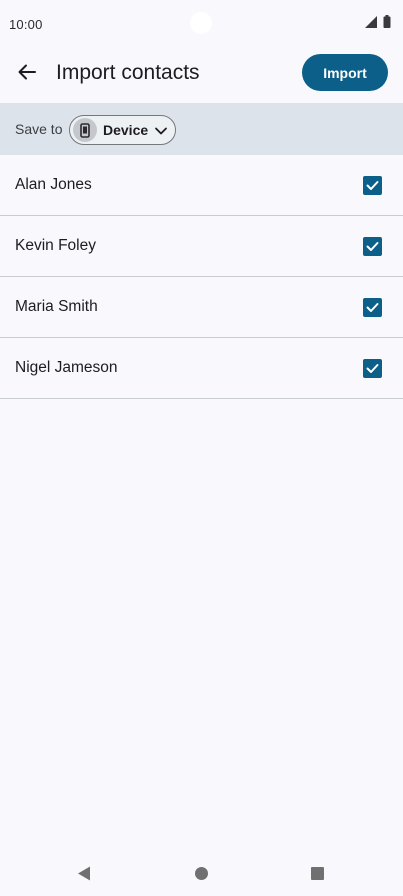 The height and width of the screenshot is (896, 403). Describe the element at coordinates (201, 246) in the screenshot. I see `contact-row: Kevin Foley` at that location.